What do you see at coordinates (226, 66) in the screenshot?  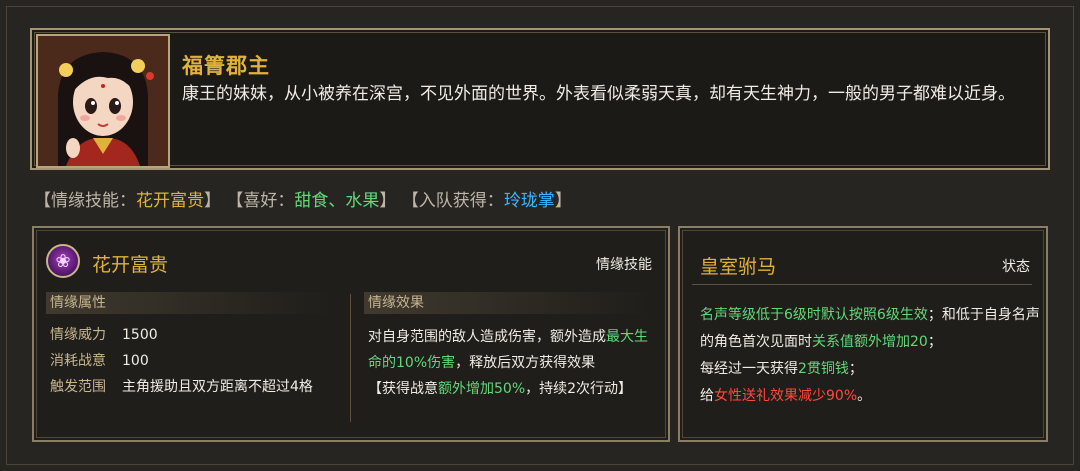 I see `character-name: 福箐郡主` at bounding box center [226, 66].